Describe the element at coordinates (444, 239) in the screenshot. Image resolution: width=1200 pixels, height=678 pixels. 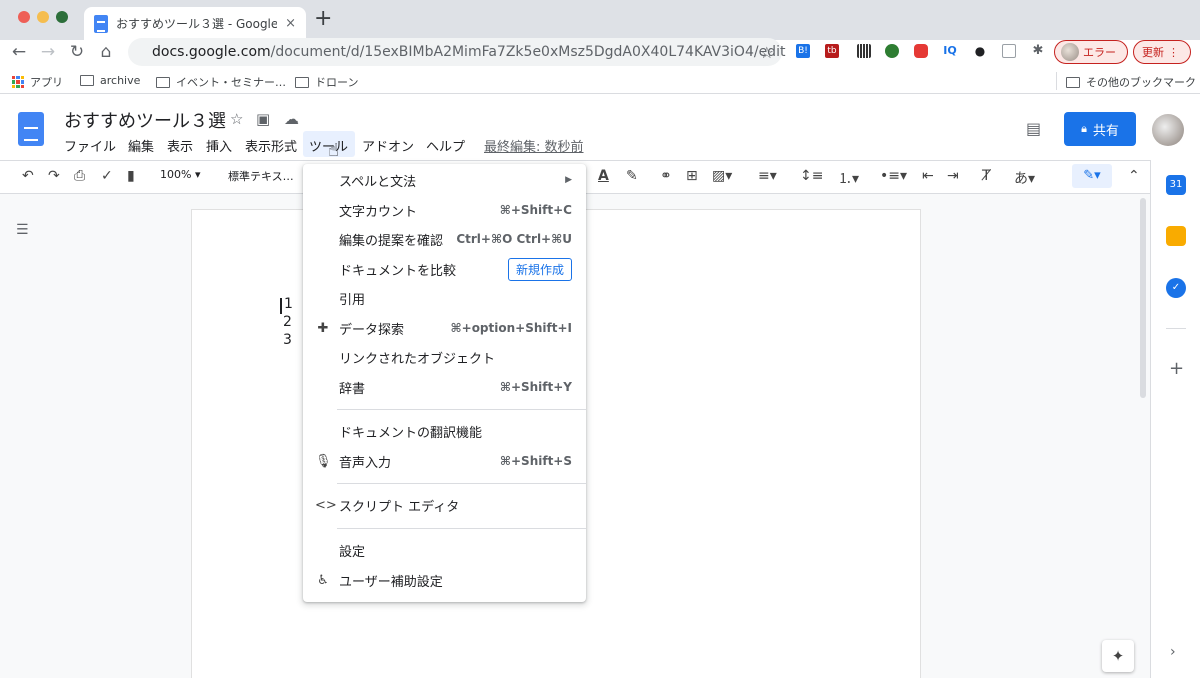
I see `menu-item-review-edits: 編集の提案を確認 Ctrl+⌘O Ctrl+⌘U` at that location.